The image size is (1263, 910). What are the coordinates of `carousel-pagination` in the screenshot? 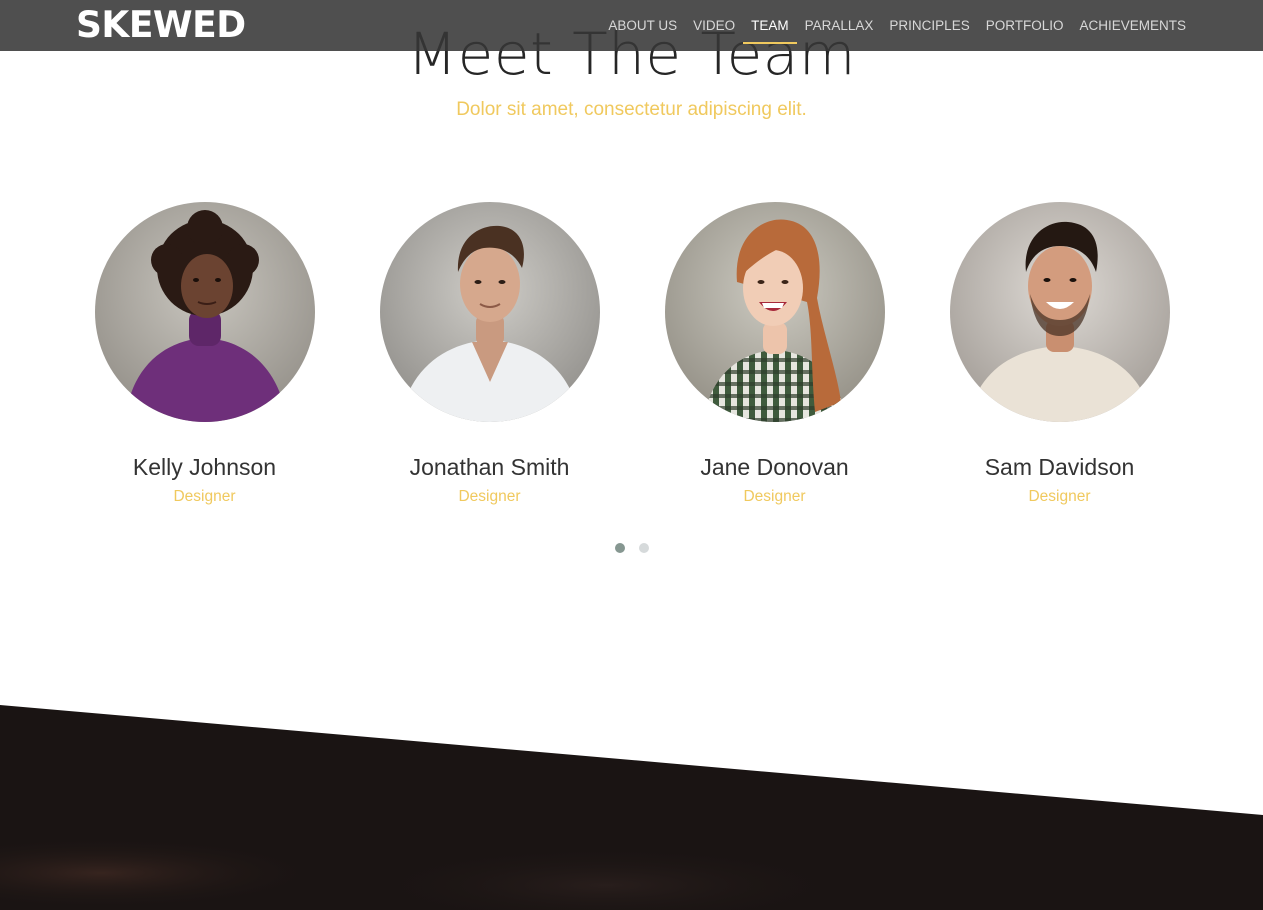 It's located at (631, 548).